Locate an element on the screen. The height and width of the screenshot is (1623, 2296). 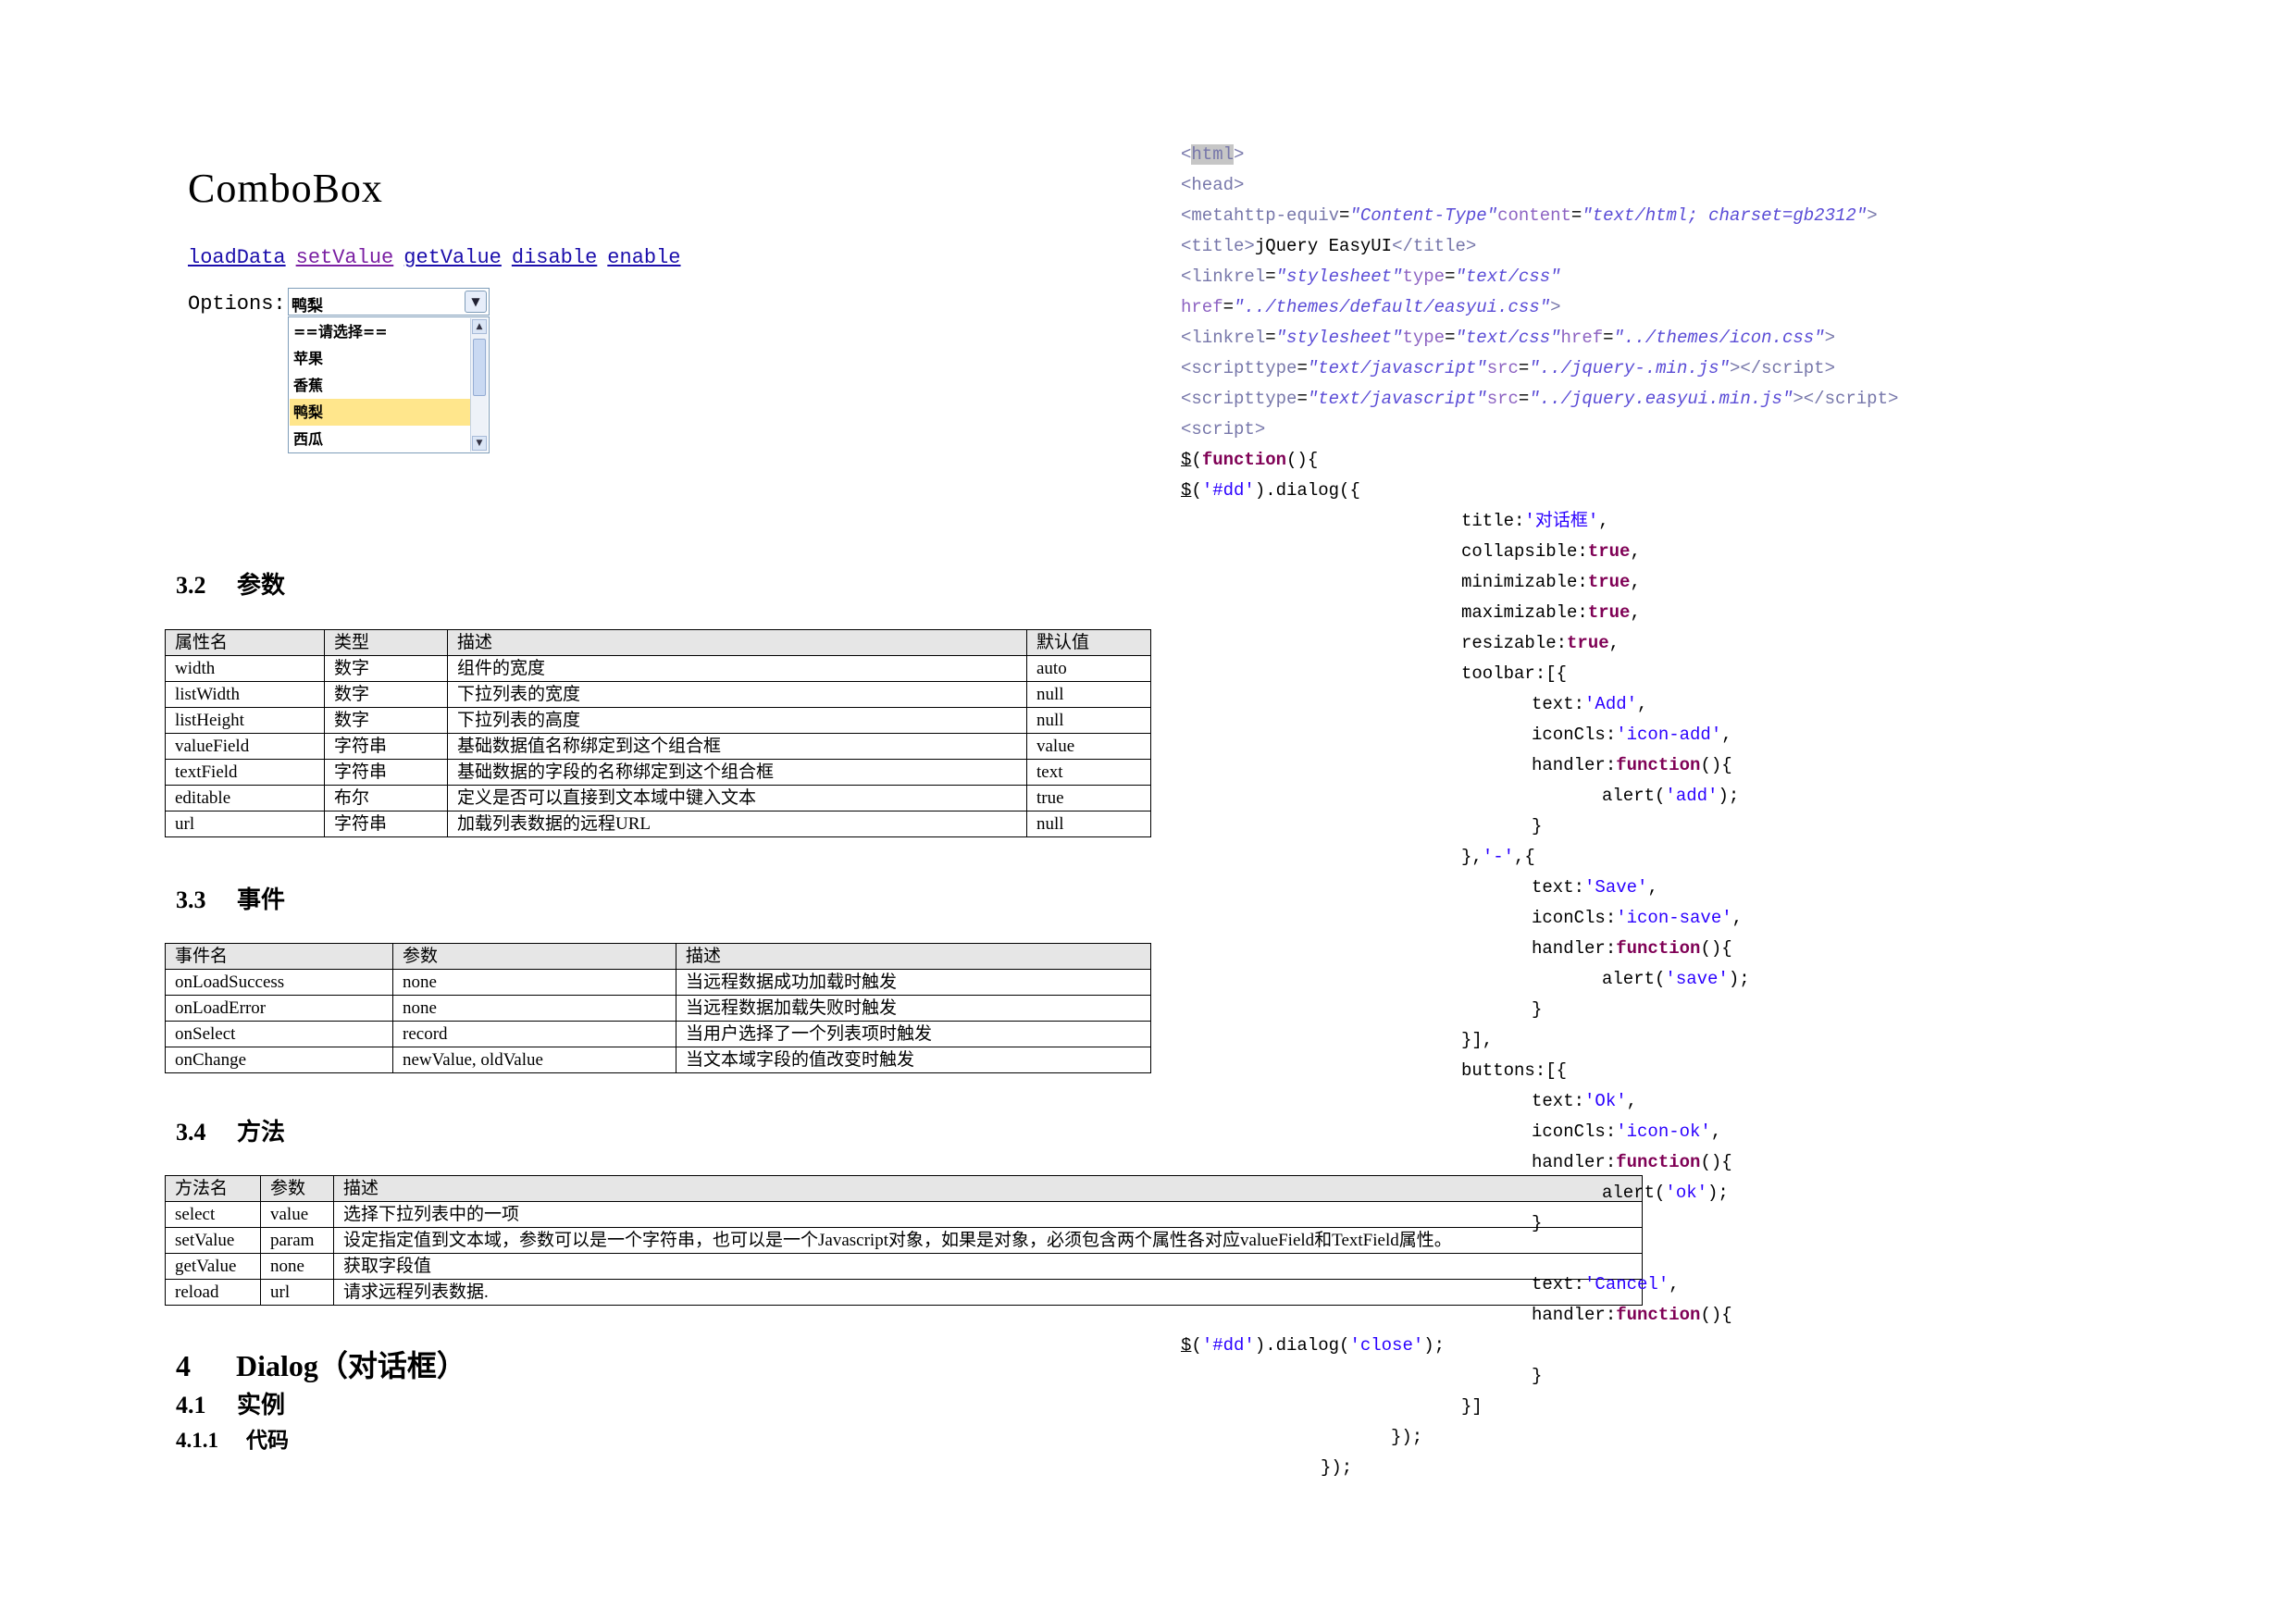
table-row: select value 选择下拉列表中的一项 is located at coordinates (904, 1214).